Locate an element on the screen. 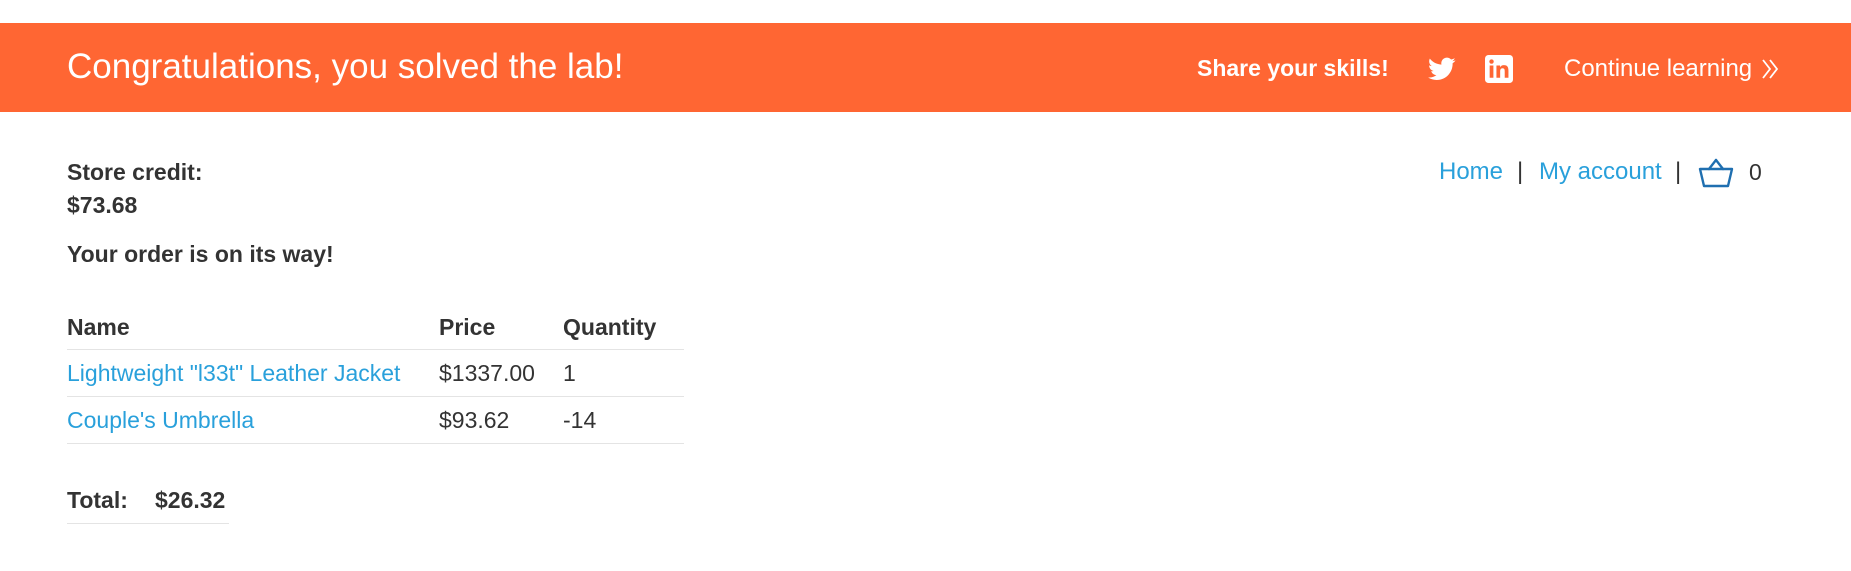  product-price: $93.62 is located at coordinates (474, 420).